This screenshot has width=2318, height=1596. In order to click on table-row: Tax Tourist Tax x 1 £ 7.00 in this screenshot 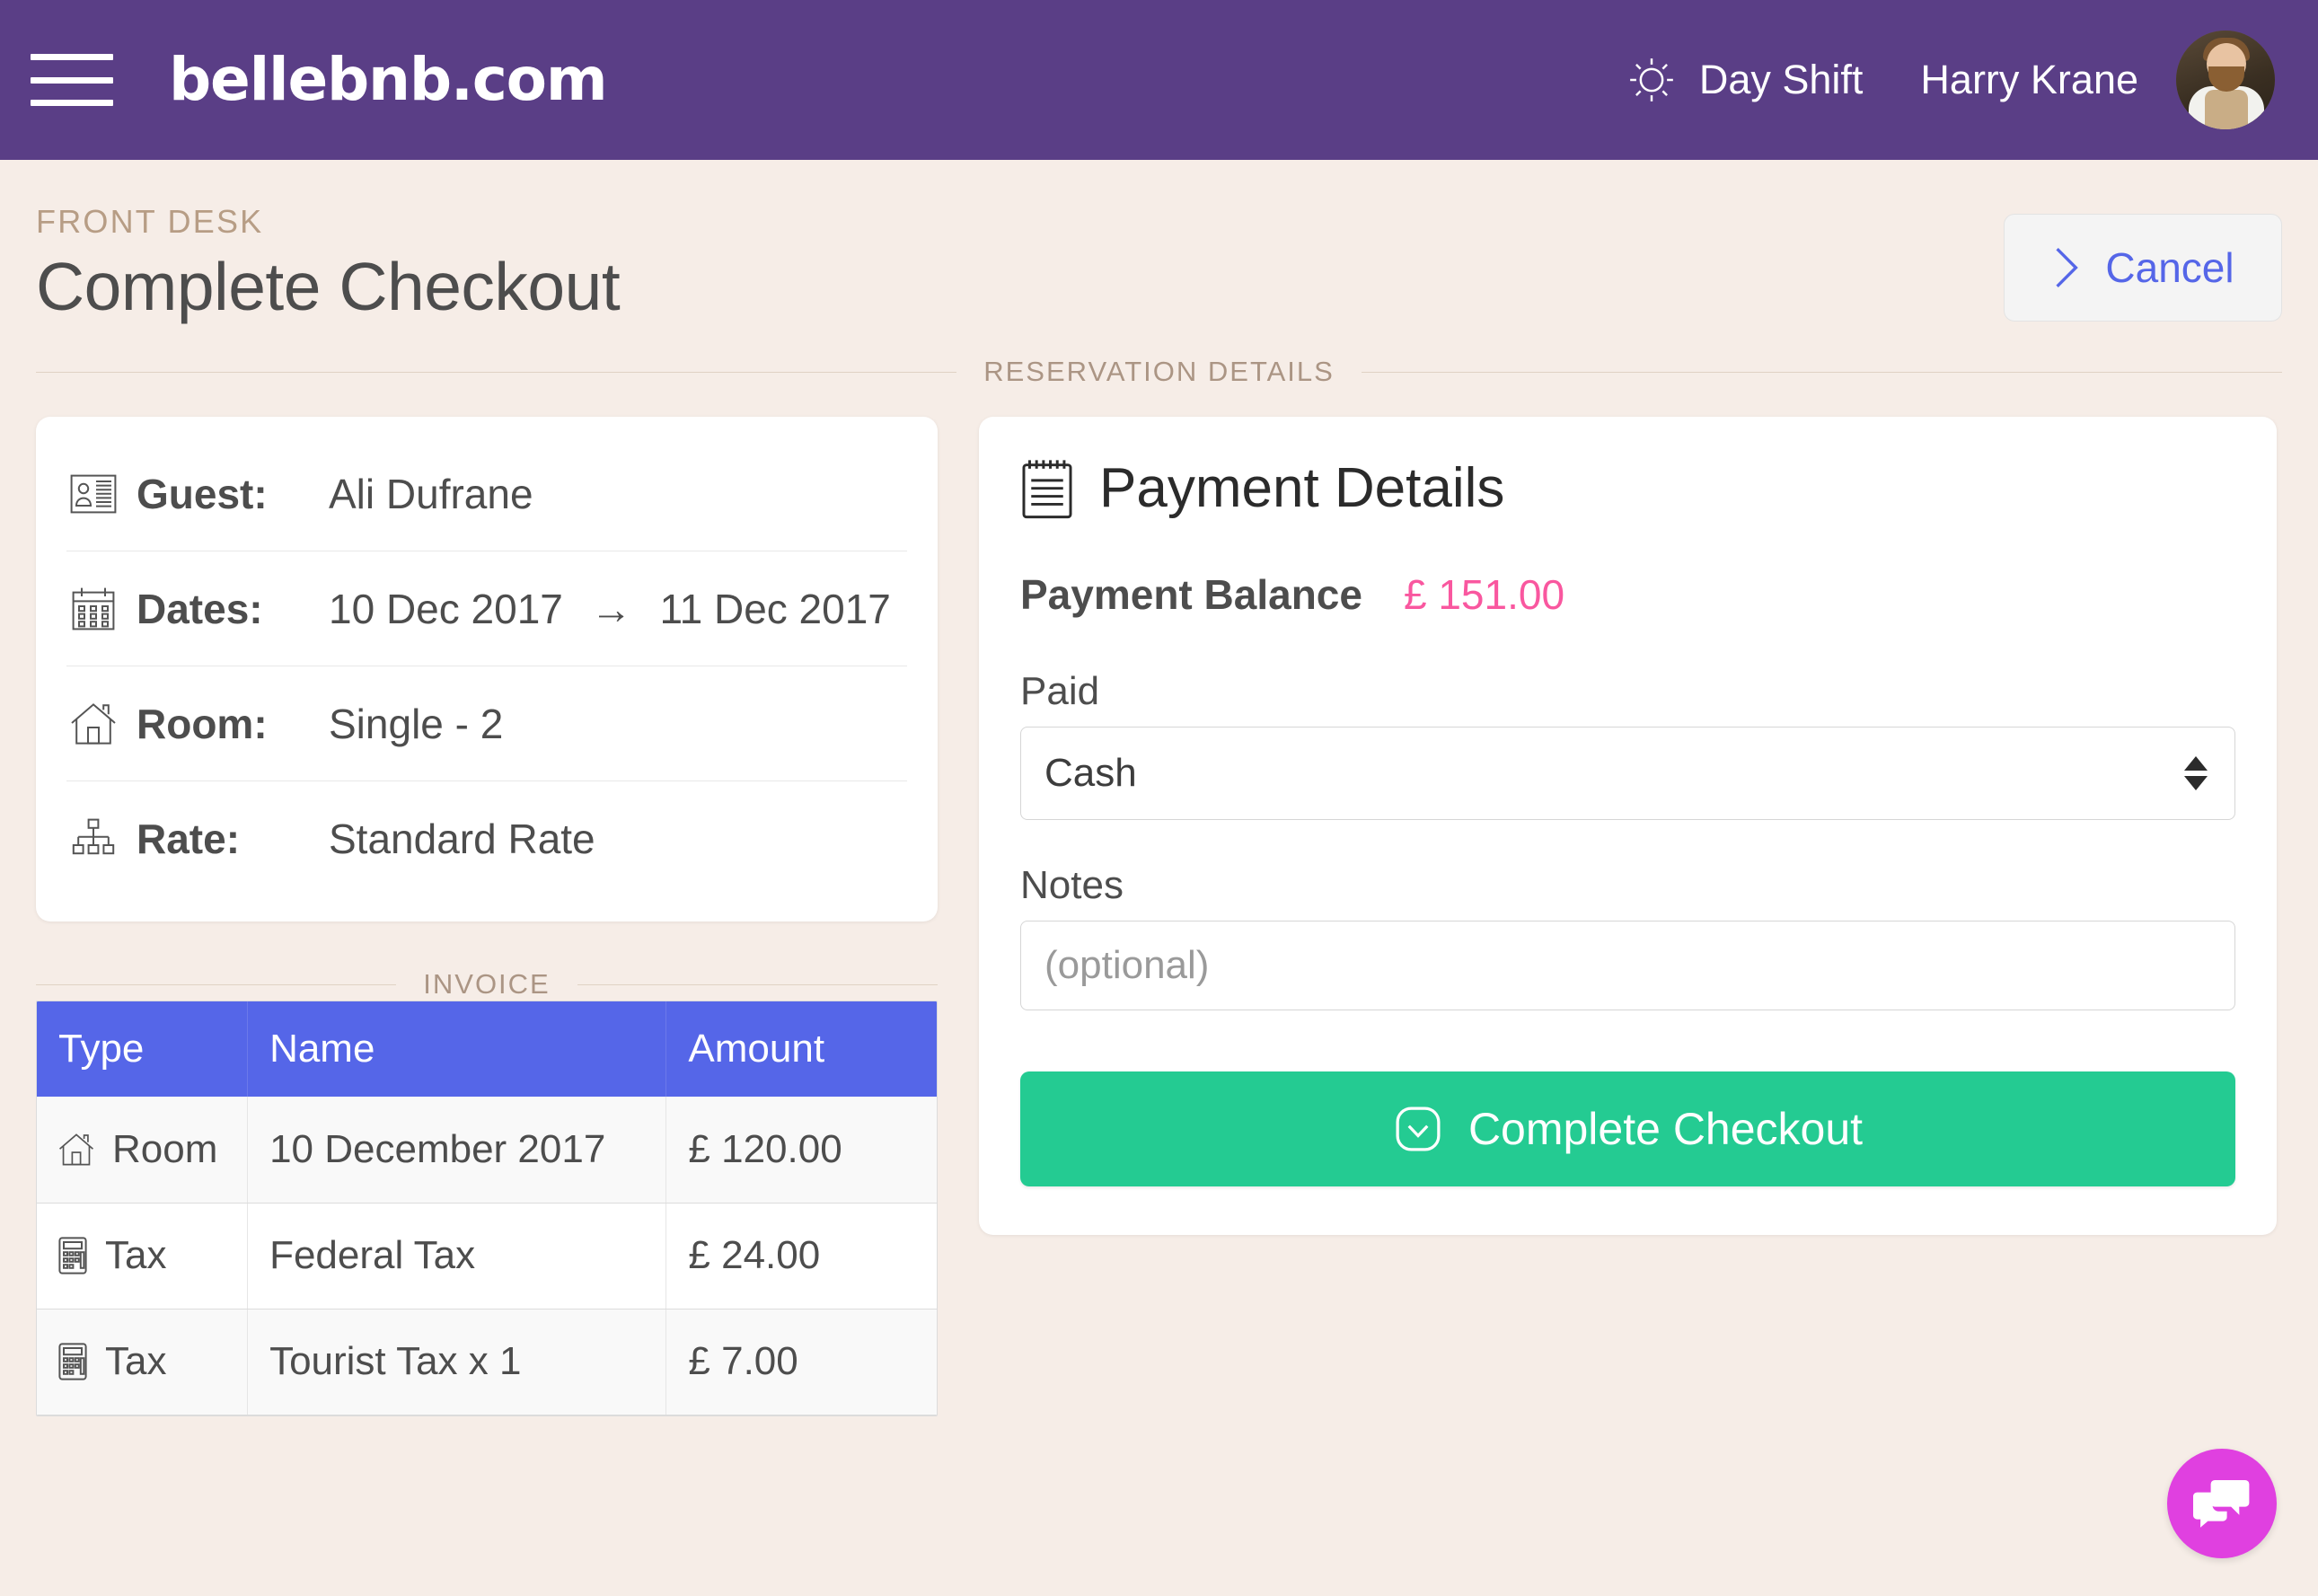, I will do `click(487, 1362)`.